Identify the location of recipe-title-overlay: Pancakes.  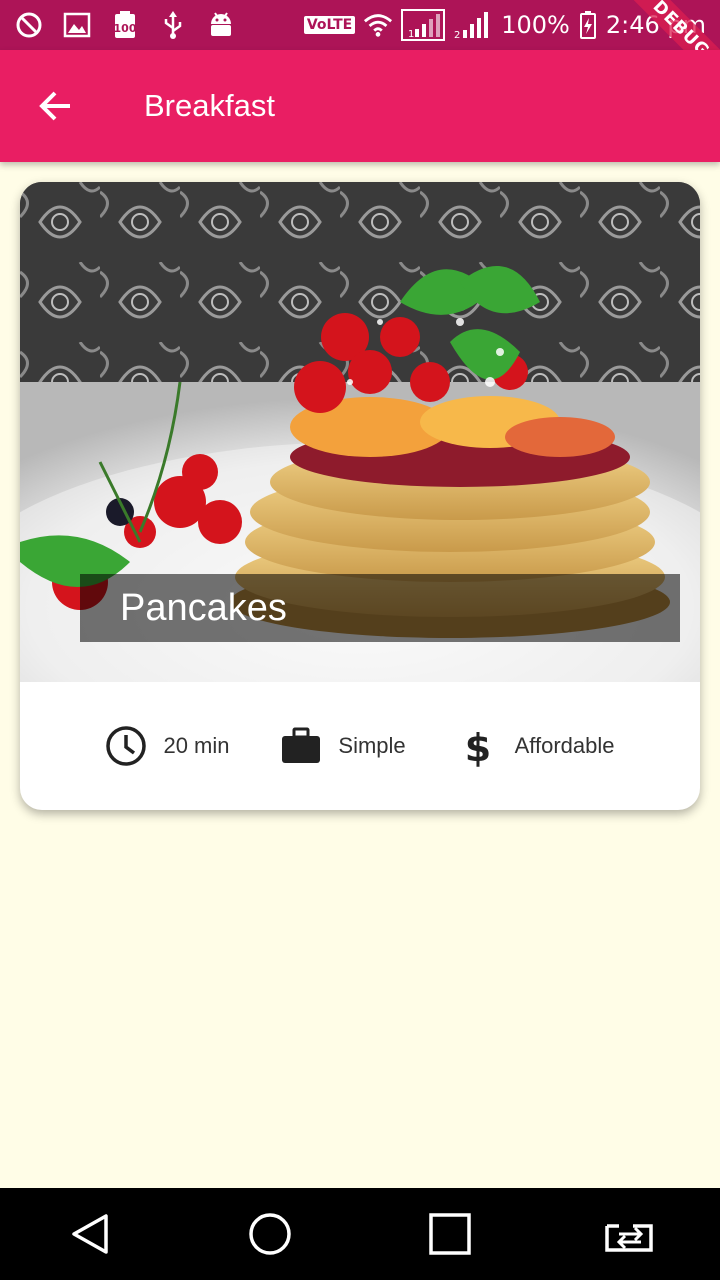
(380, 608).